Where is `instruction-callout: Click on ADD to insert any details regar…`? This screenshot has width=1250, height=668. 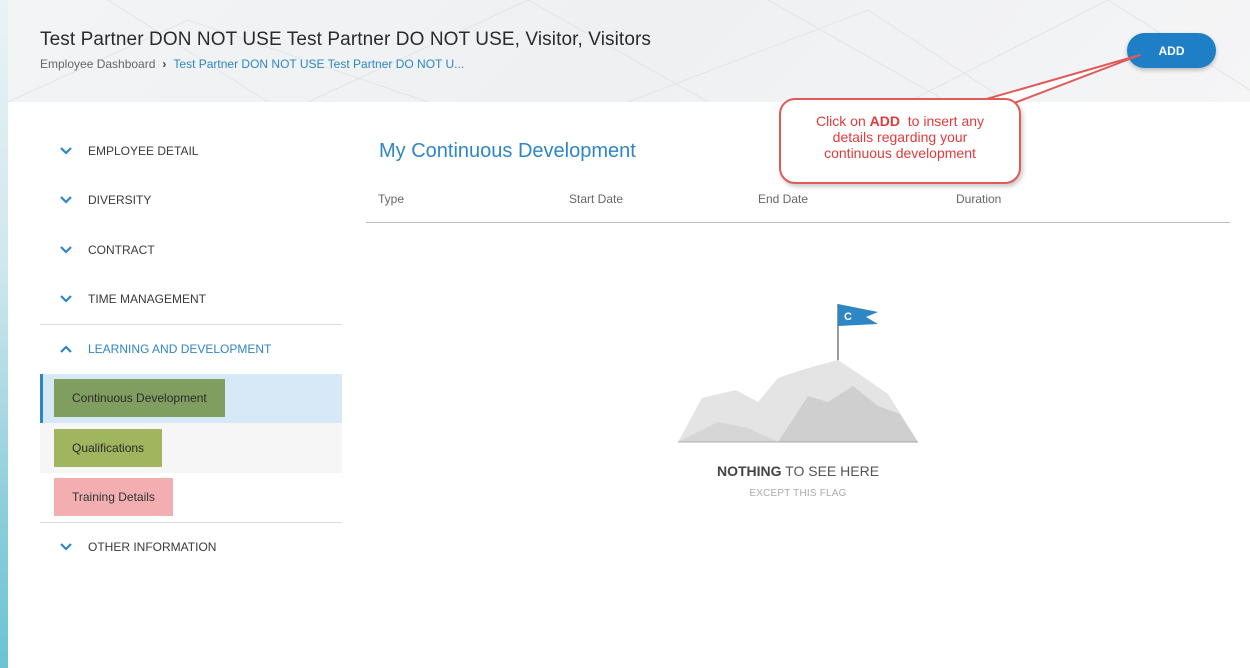
instruction-callout: Click on ADD to insert any details regar… is located at coordinates (900, 141).